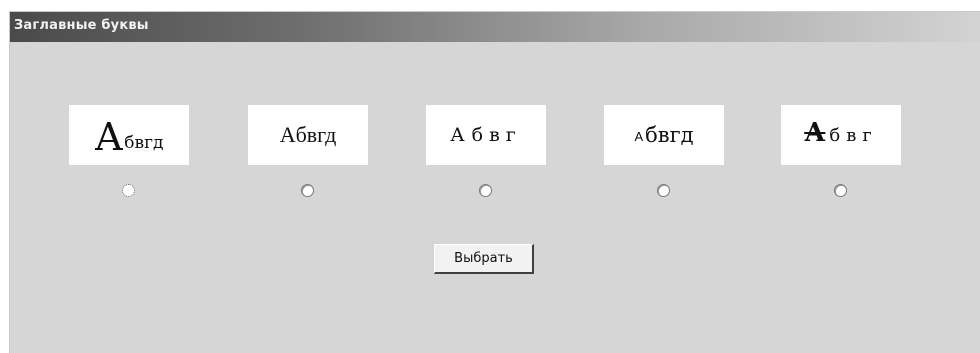 Image resolution: width=980 pixels, height=353 pixels. I want to click on font-sample-1: Абвгд, so click(129, 135).